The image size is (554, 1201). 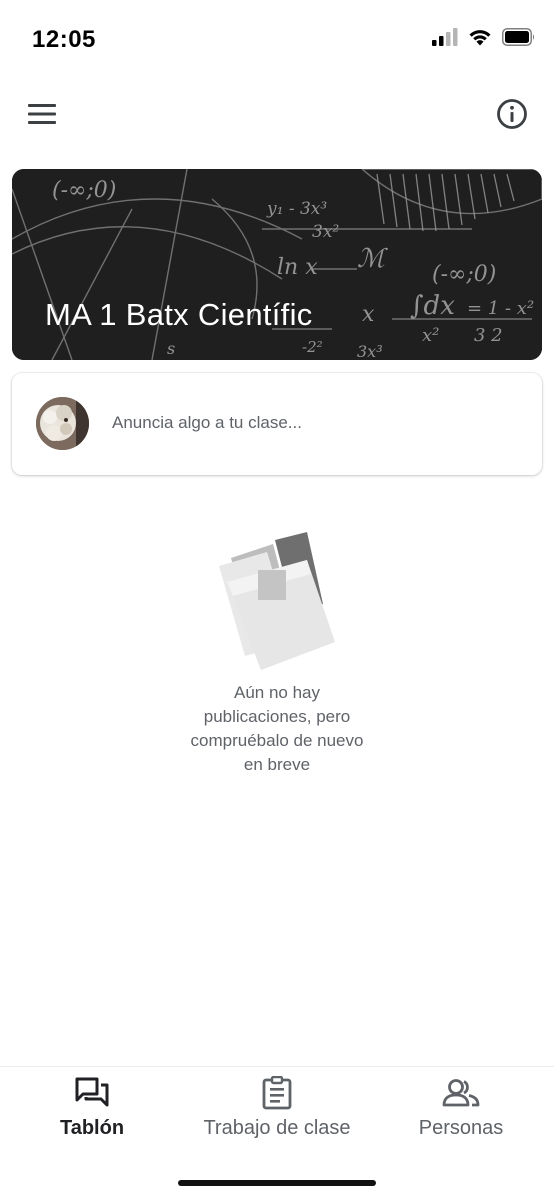 I want to click on svg-text: ∫dx, so click(x=432, y=306).